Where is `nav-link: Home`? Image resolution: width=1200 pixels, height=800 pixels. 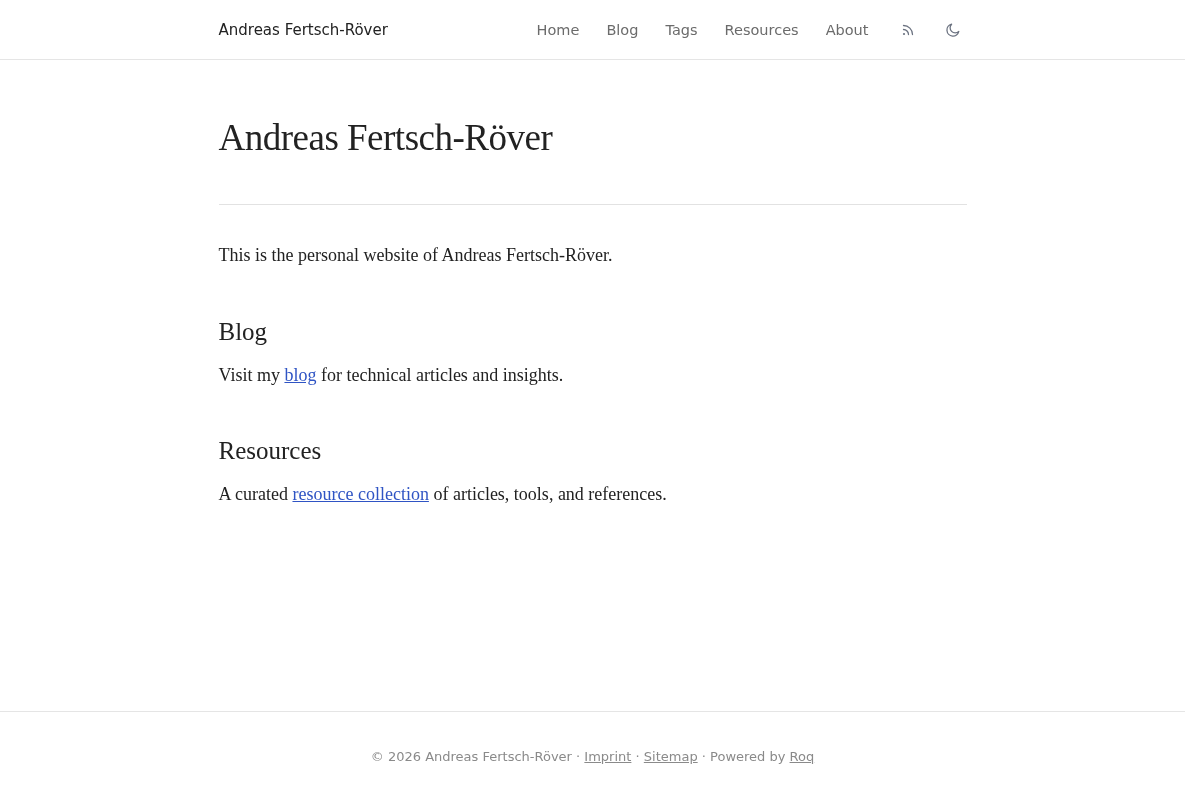
nav-link: Home is located at coordinates (558, 29).